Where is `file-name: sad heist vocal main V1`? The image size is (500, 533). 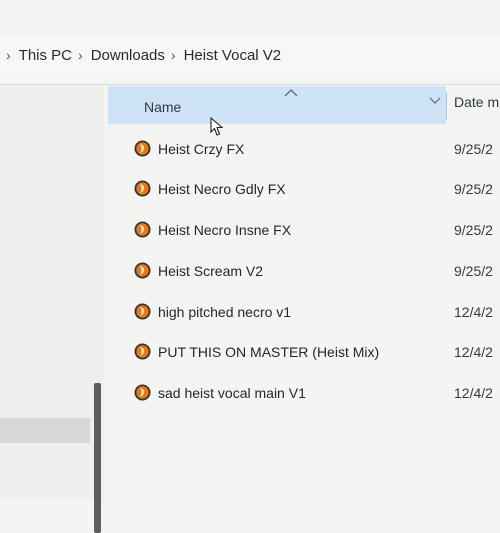
file-name: sad heist vocal main V1 is located at coordinates (232, 393).